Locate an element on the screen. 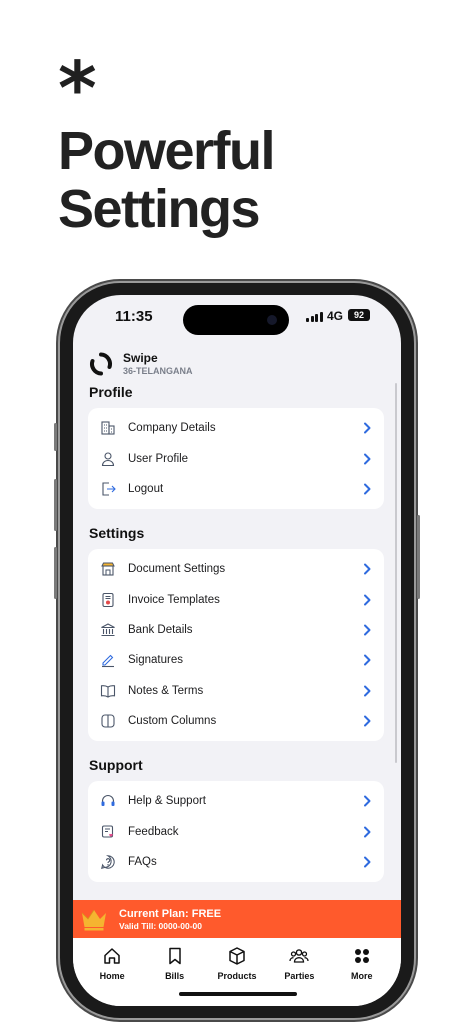  tab-label: More is located at coordinates (361, 976).